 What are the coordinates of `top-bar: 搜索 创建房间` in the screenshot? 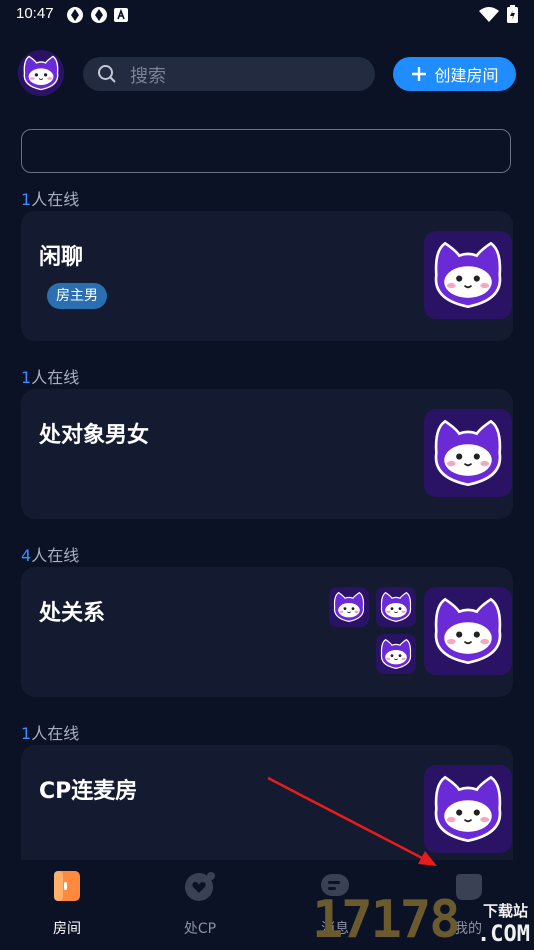 It's located at (267, 75).